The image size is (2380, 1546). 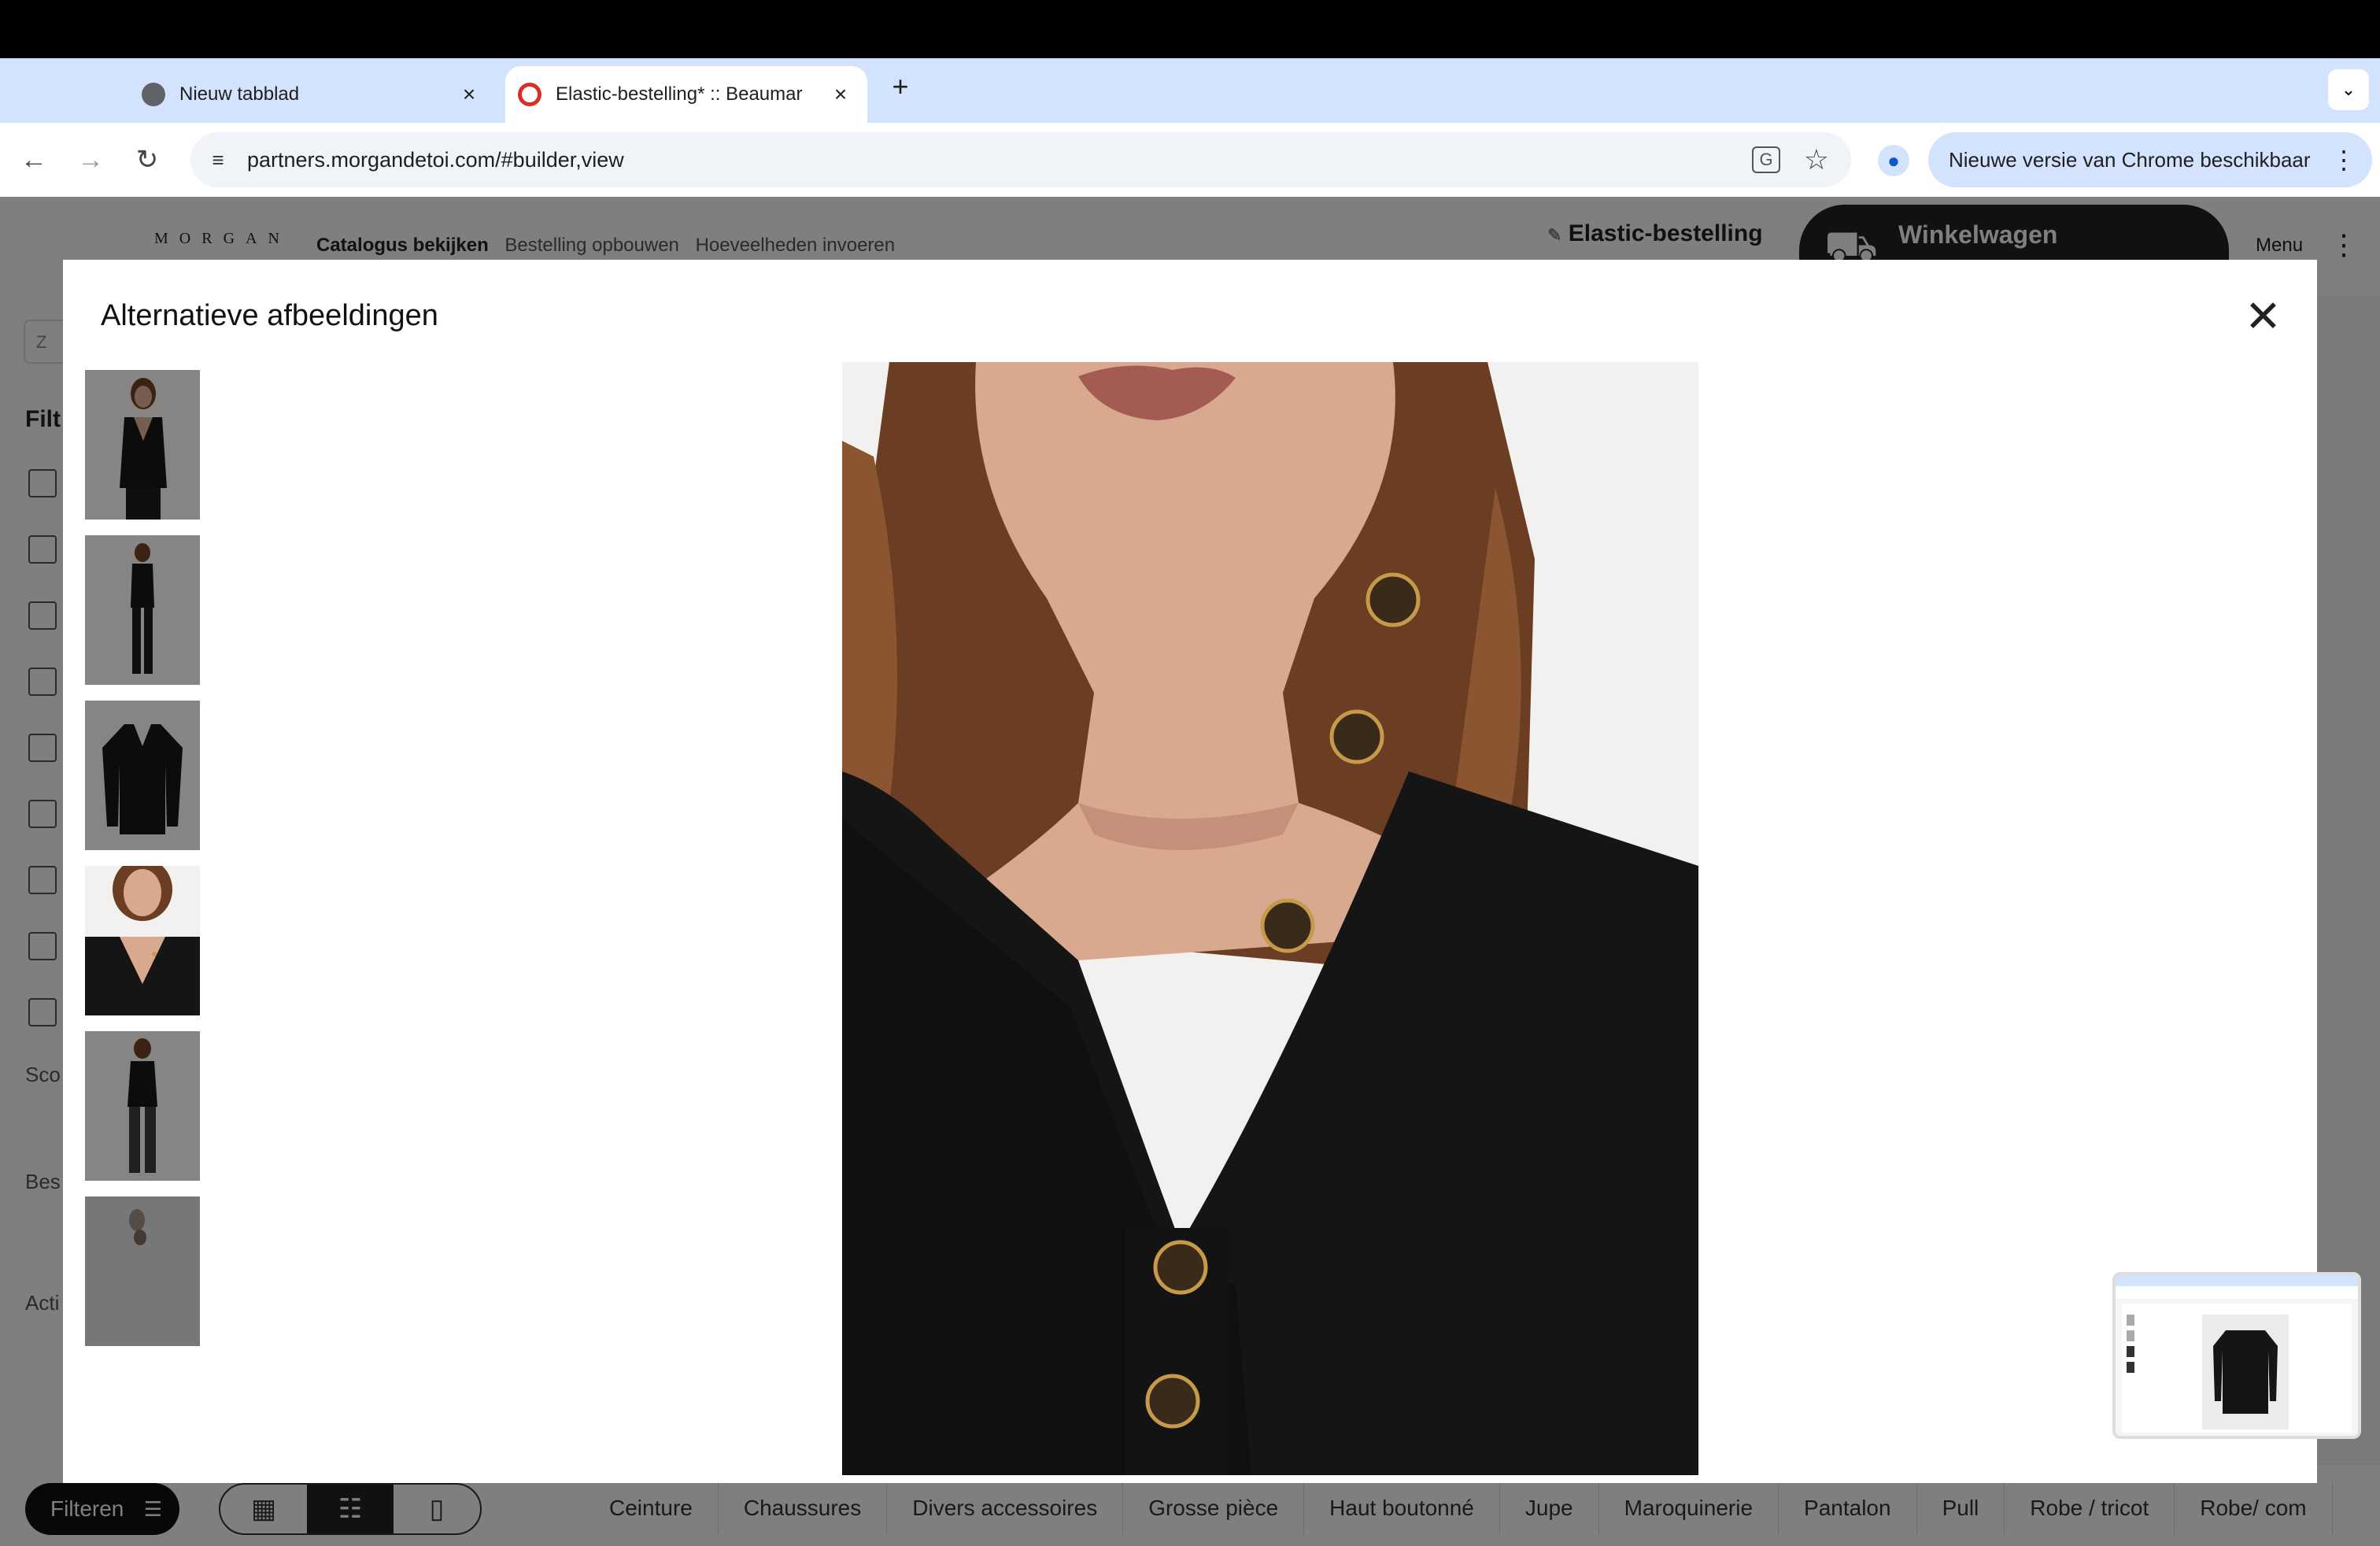 I want to click on arrow-right-icon: →, so click(x=90, y=159).